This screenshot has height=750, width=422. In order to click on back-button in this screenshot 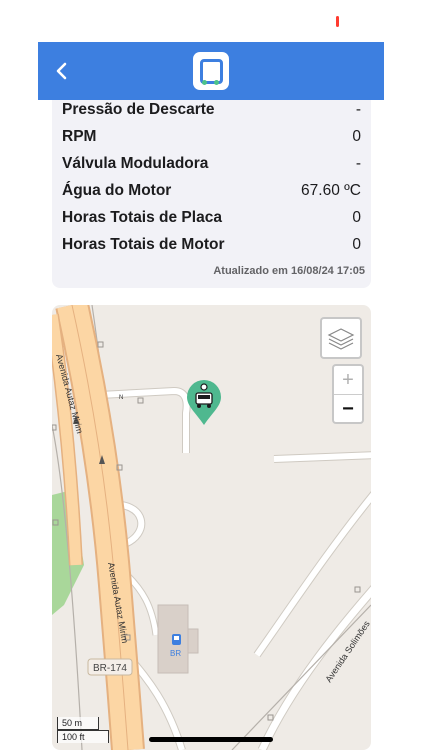, I will do `click(63, 71)`.